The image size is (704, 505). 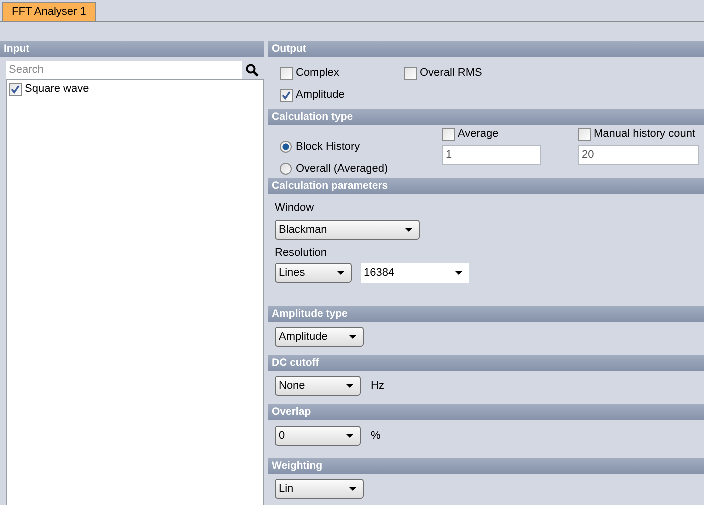 I want to click on resolution-mode-dropdown: Lines, so click(x=313, y=273).